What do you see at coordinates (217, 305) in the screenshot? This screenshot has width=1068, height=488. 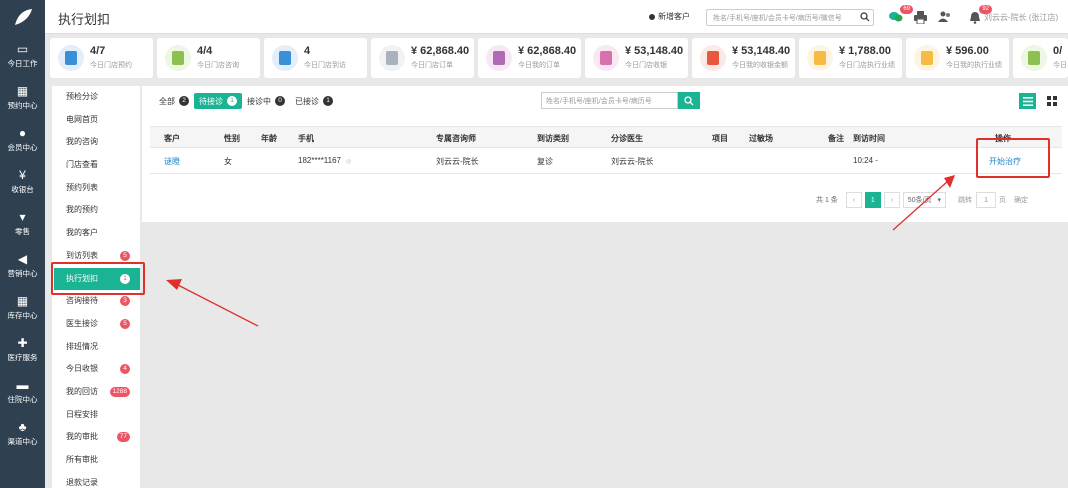 I see `arrow-line-left` at bounding box center [217, 305].